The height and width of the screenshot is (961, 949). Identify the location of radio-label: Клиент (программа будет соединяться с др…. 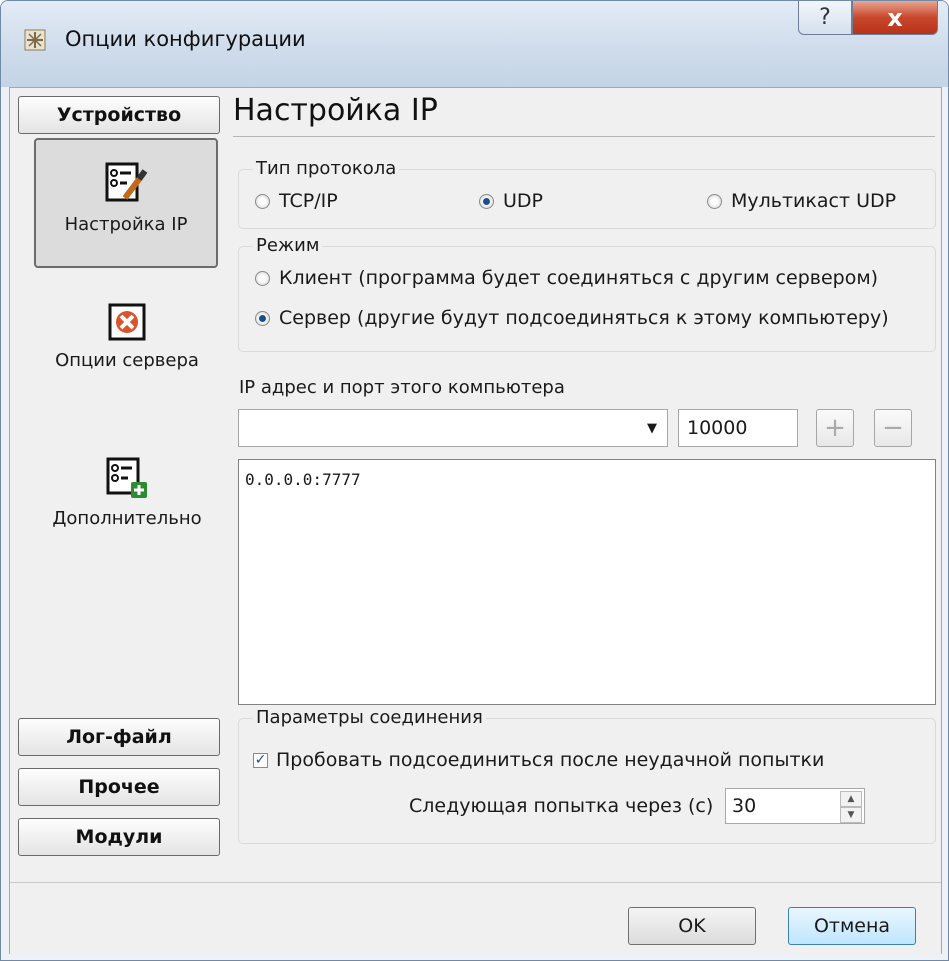
(579, 278).